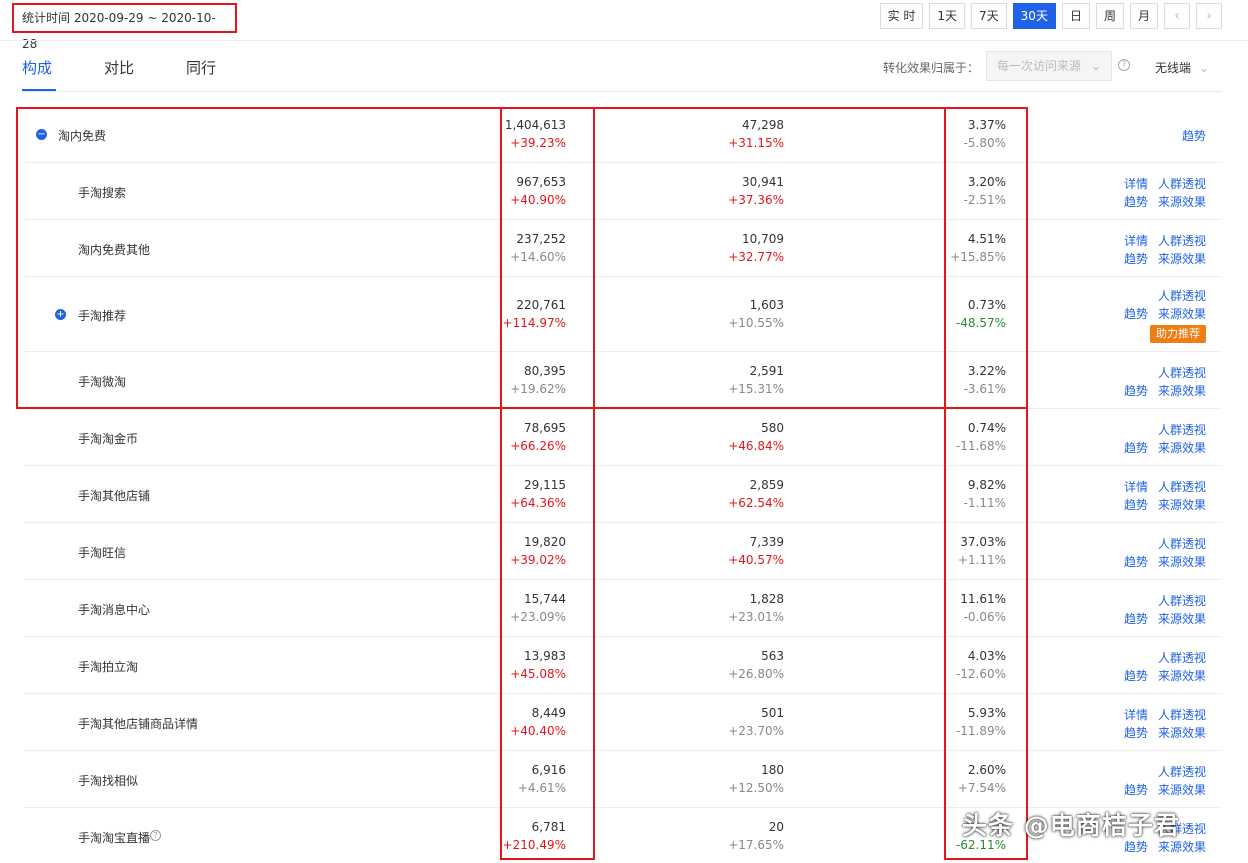 The height and width of the screenshot is (863, 1248). Describe the element at coordinates (538, 730) in the screenshot. I see `metric-change: +40.40%` at that location.